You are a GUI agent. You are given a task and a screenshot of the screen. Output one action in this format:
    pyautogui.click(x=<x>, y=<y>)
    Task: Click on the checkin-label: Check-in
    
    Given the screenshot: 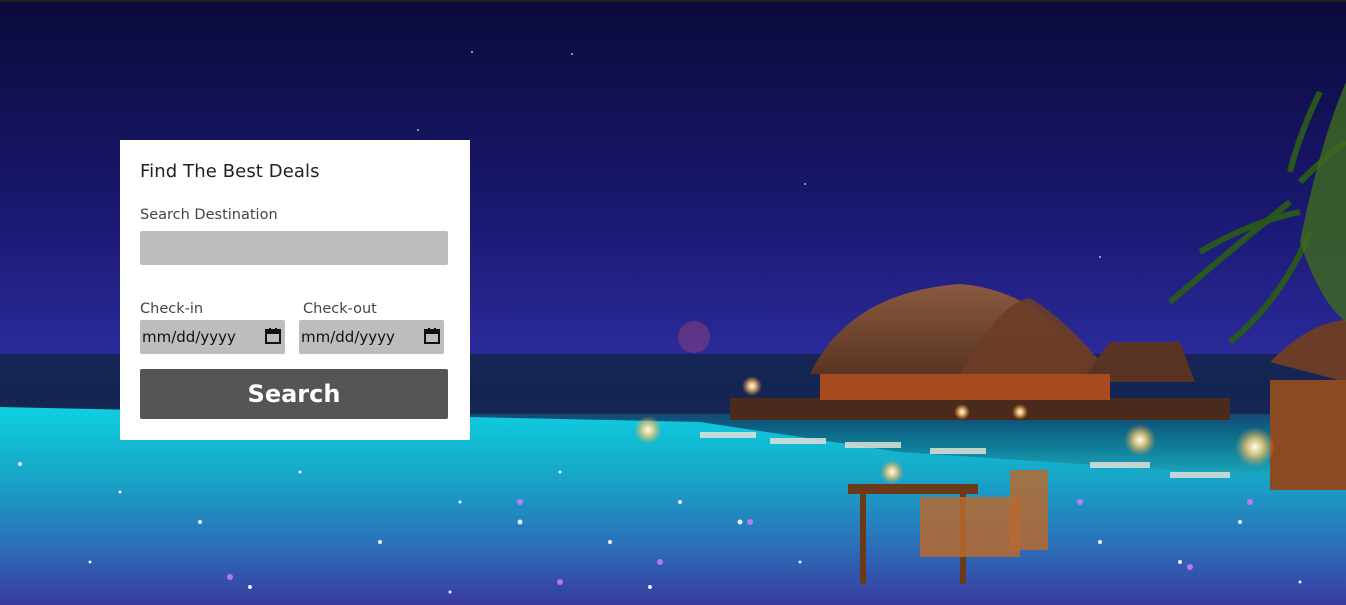 What is the action you would take?
    pyautogui.click(x=172, y=309)
    